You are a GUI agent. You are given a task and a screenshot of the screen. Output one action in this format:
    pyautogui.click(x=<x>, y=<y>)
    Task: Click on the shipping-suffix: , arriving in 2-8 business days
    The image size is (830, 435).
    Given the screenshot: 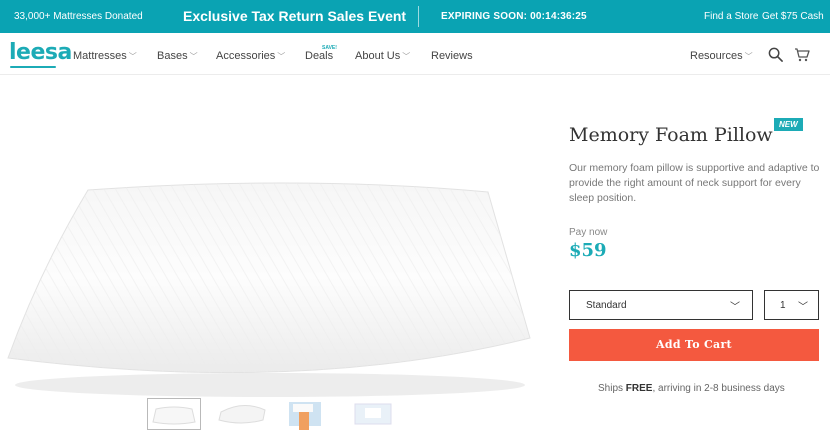 What is the action you would take?
    pyautogui.click(x=718, y=388)
    